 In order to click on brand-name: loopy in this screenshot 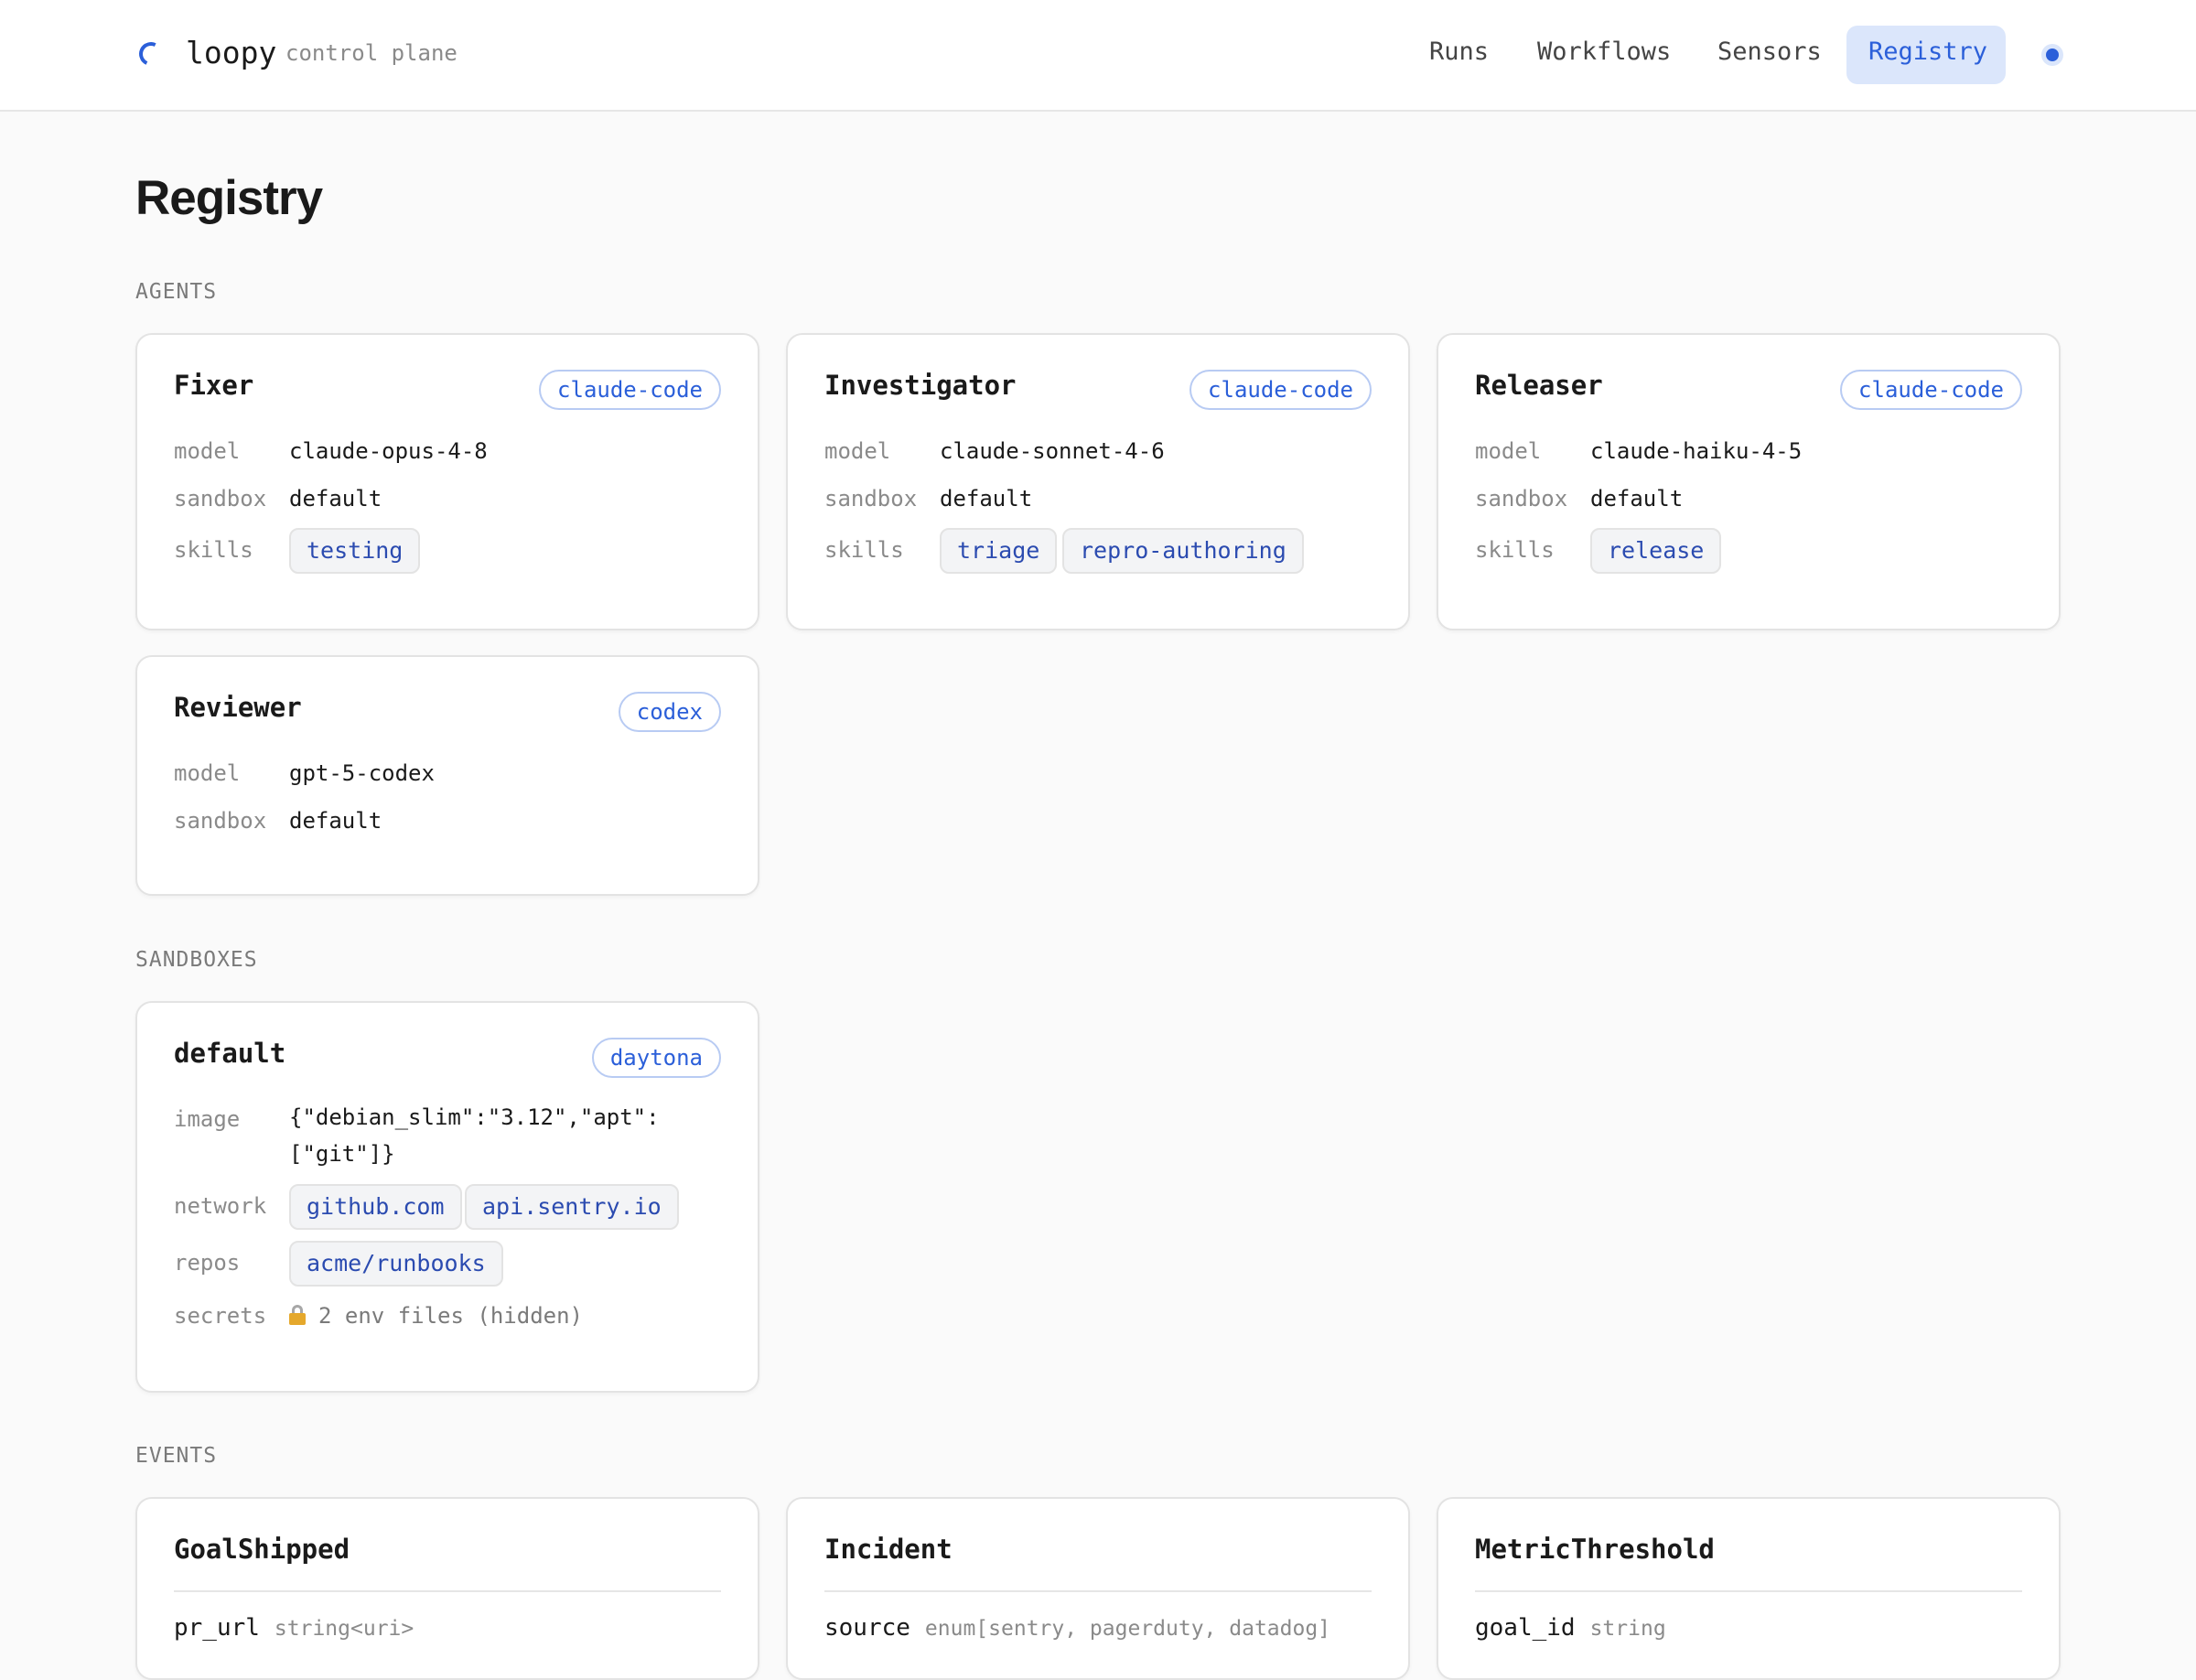, I will do `click(231, 52)`.